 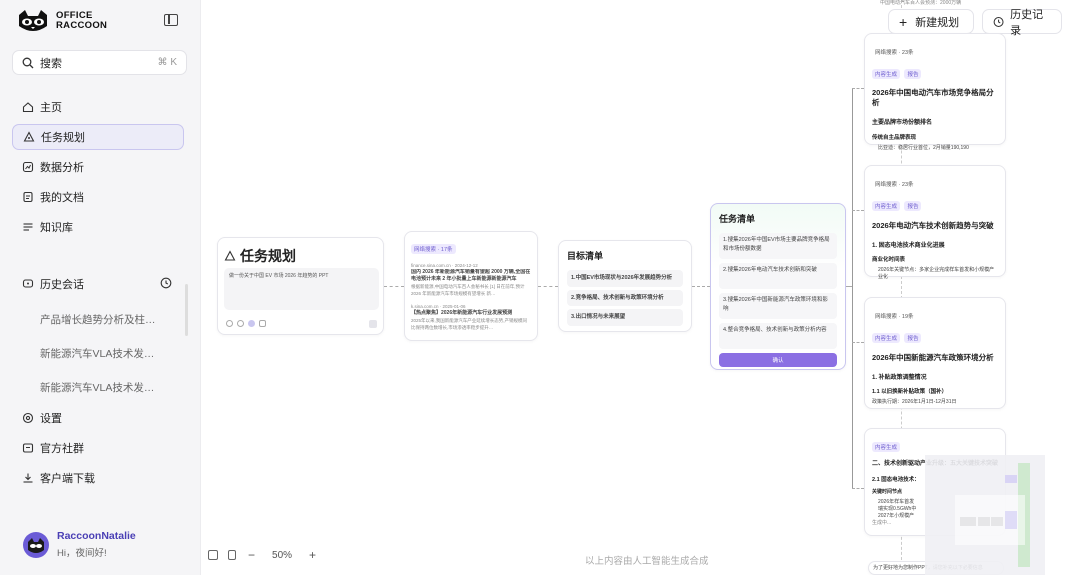 I want to click on plus-icon: +, so click(x=903, y=21).